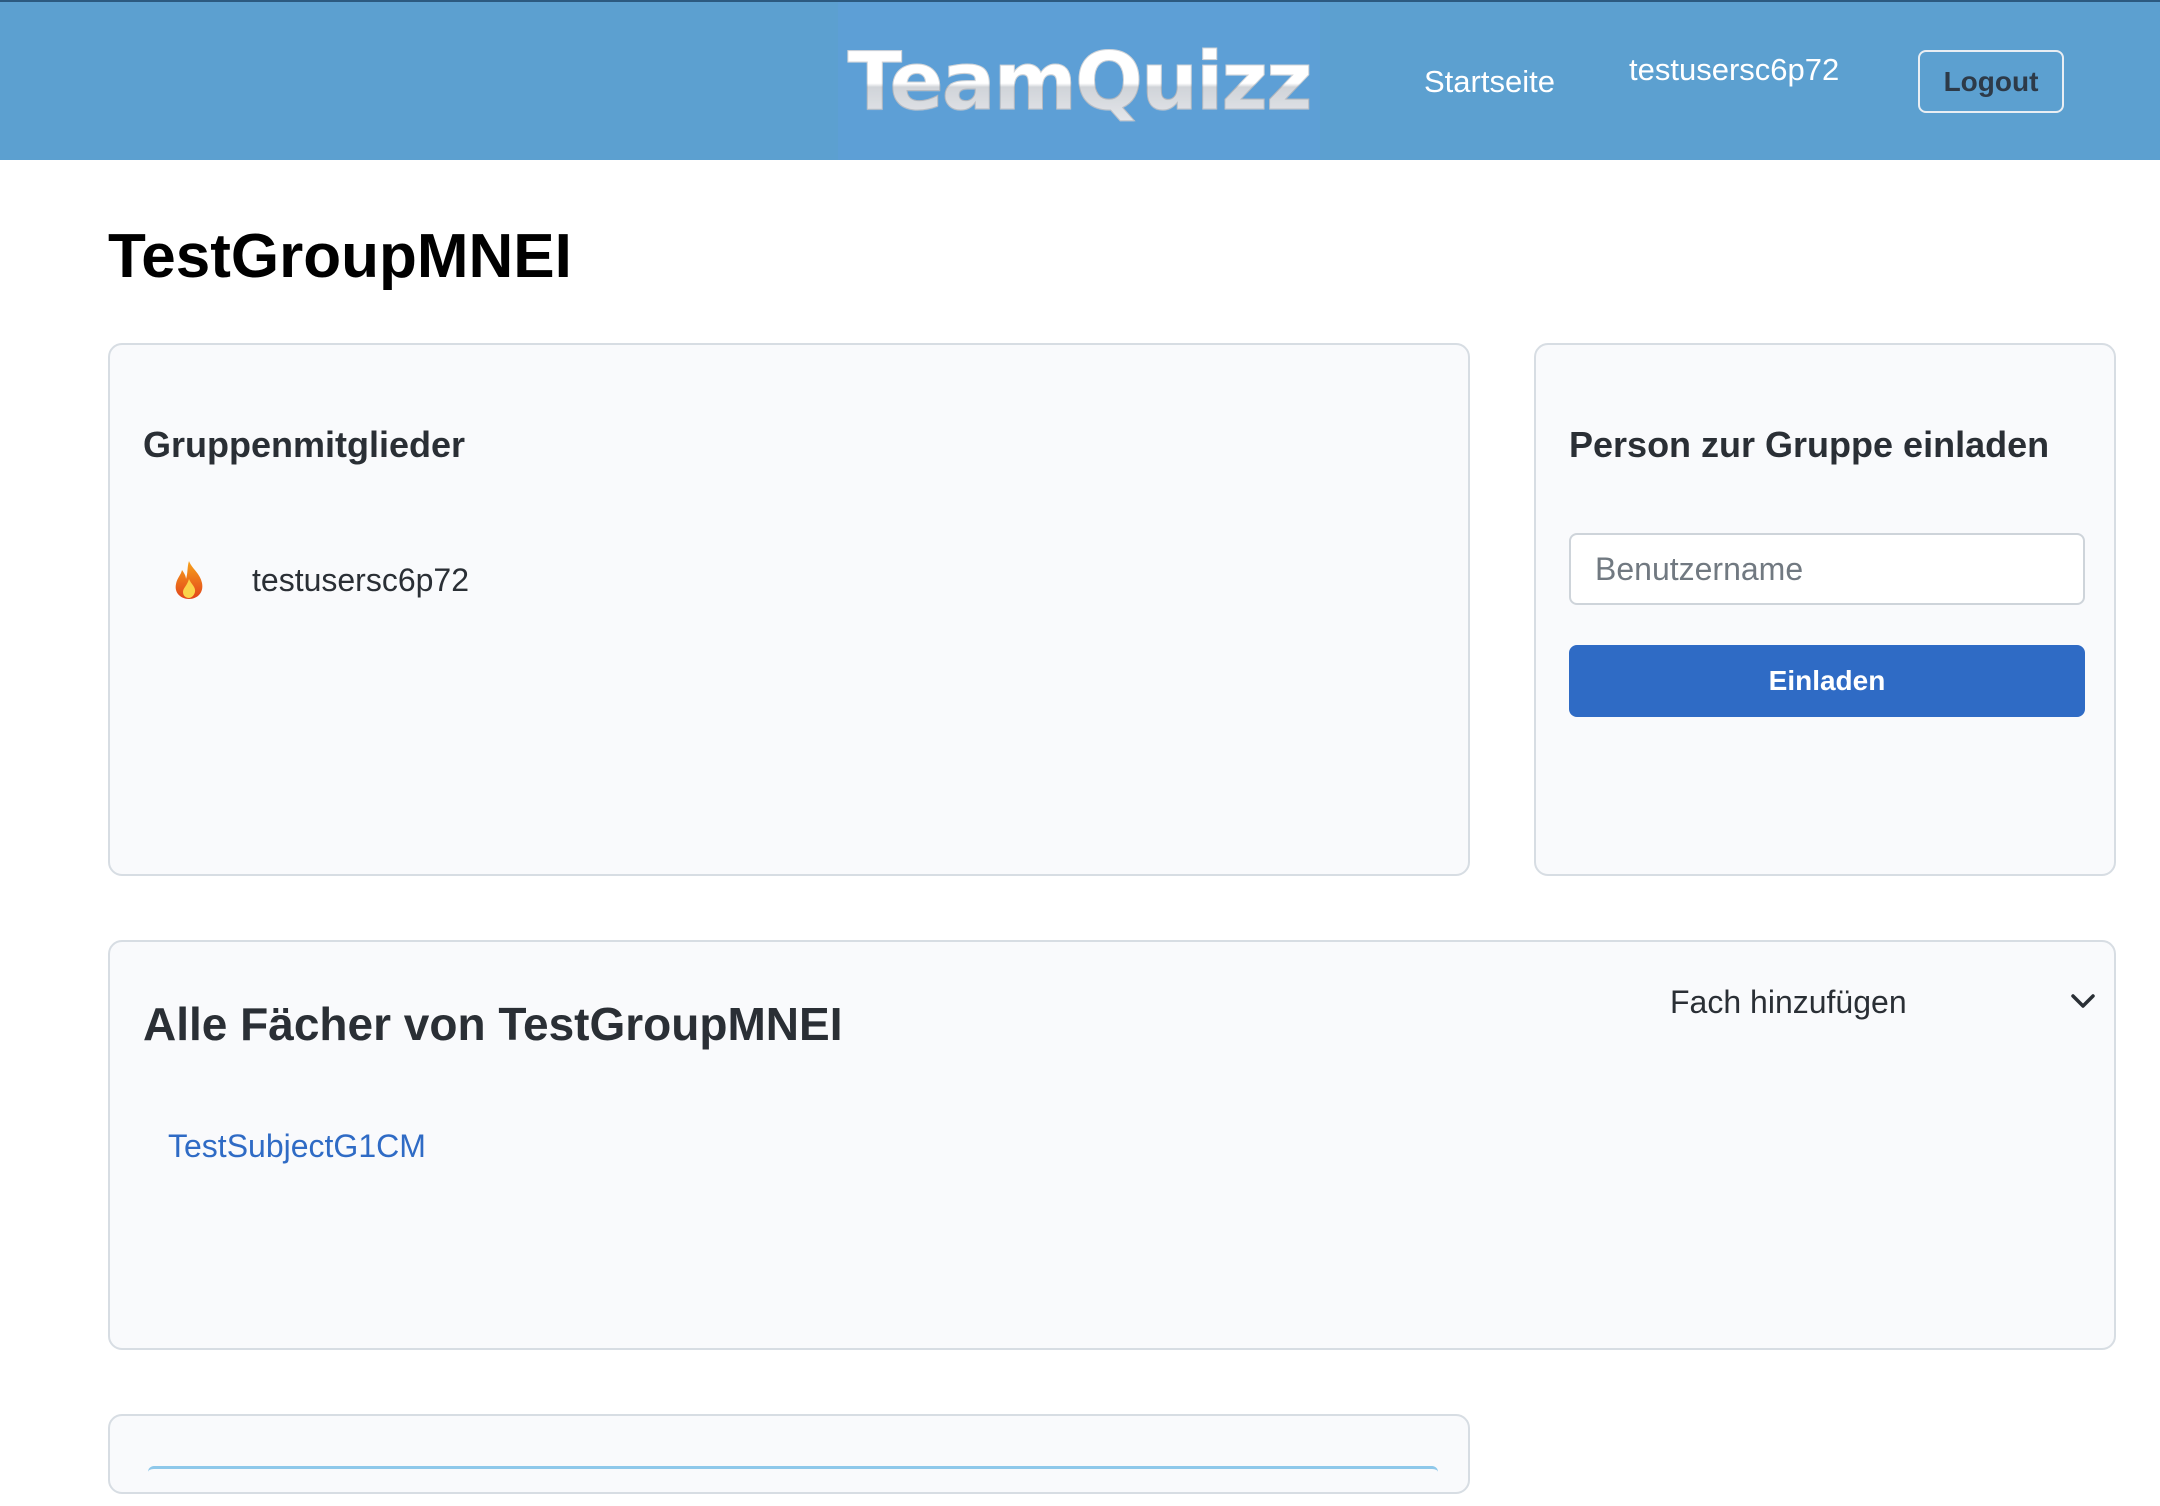  I want to click on member-name: testusersc6p72, so click(361, 579).